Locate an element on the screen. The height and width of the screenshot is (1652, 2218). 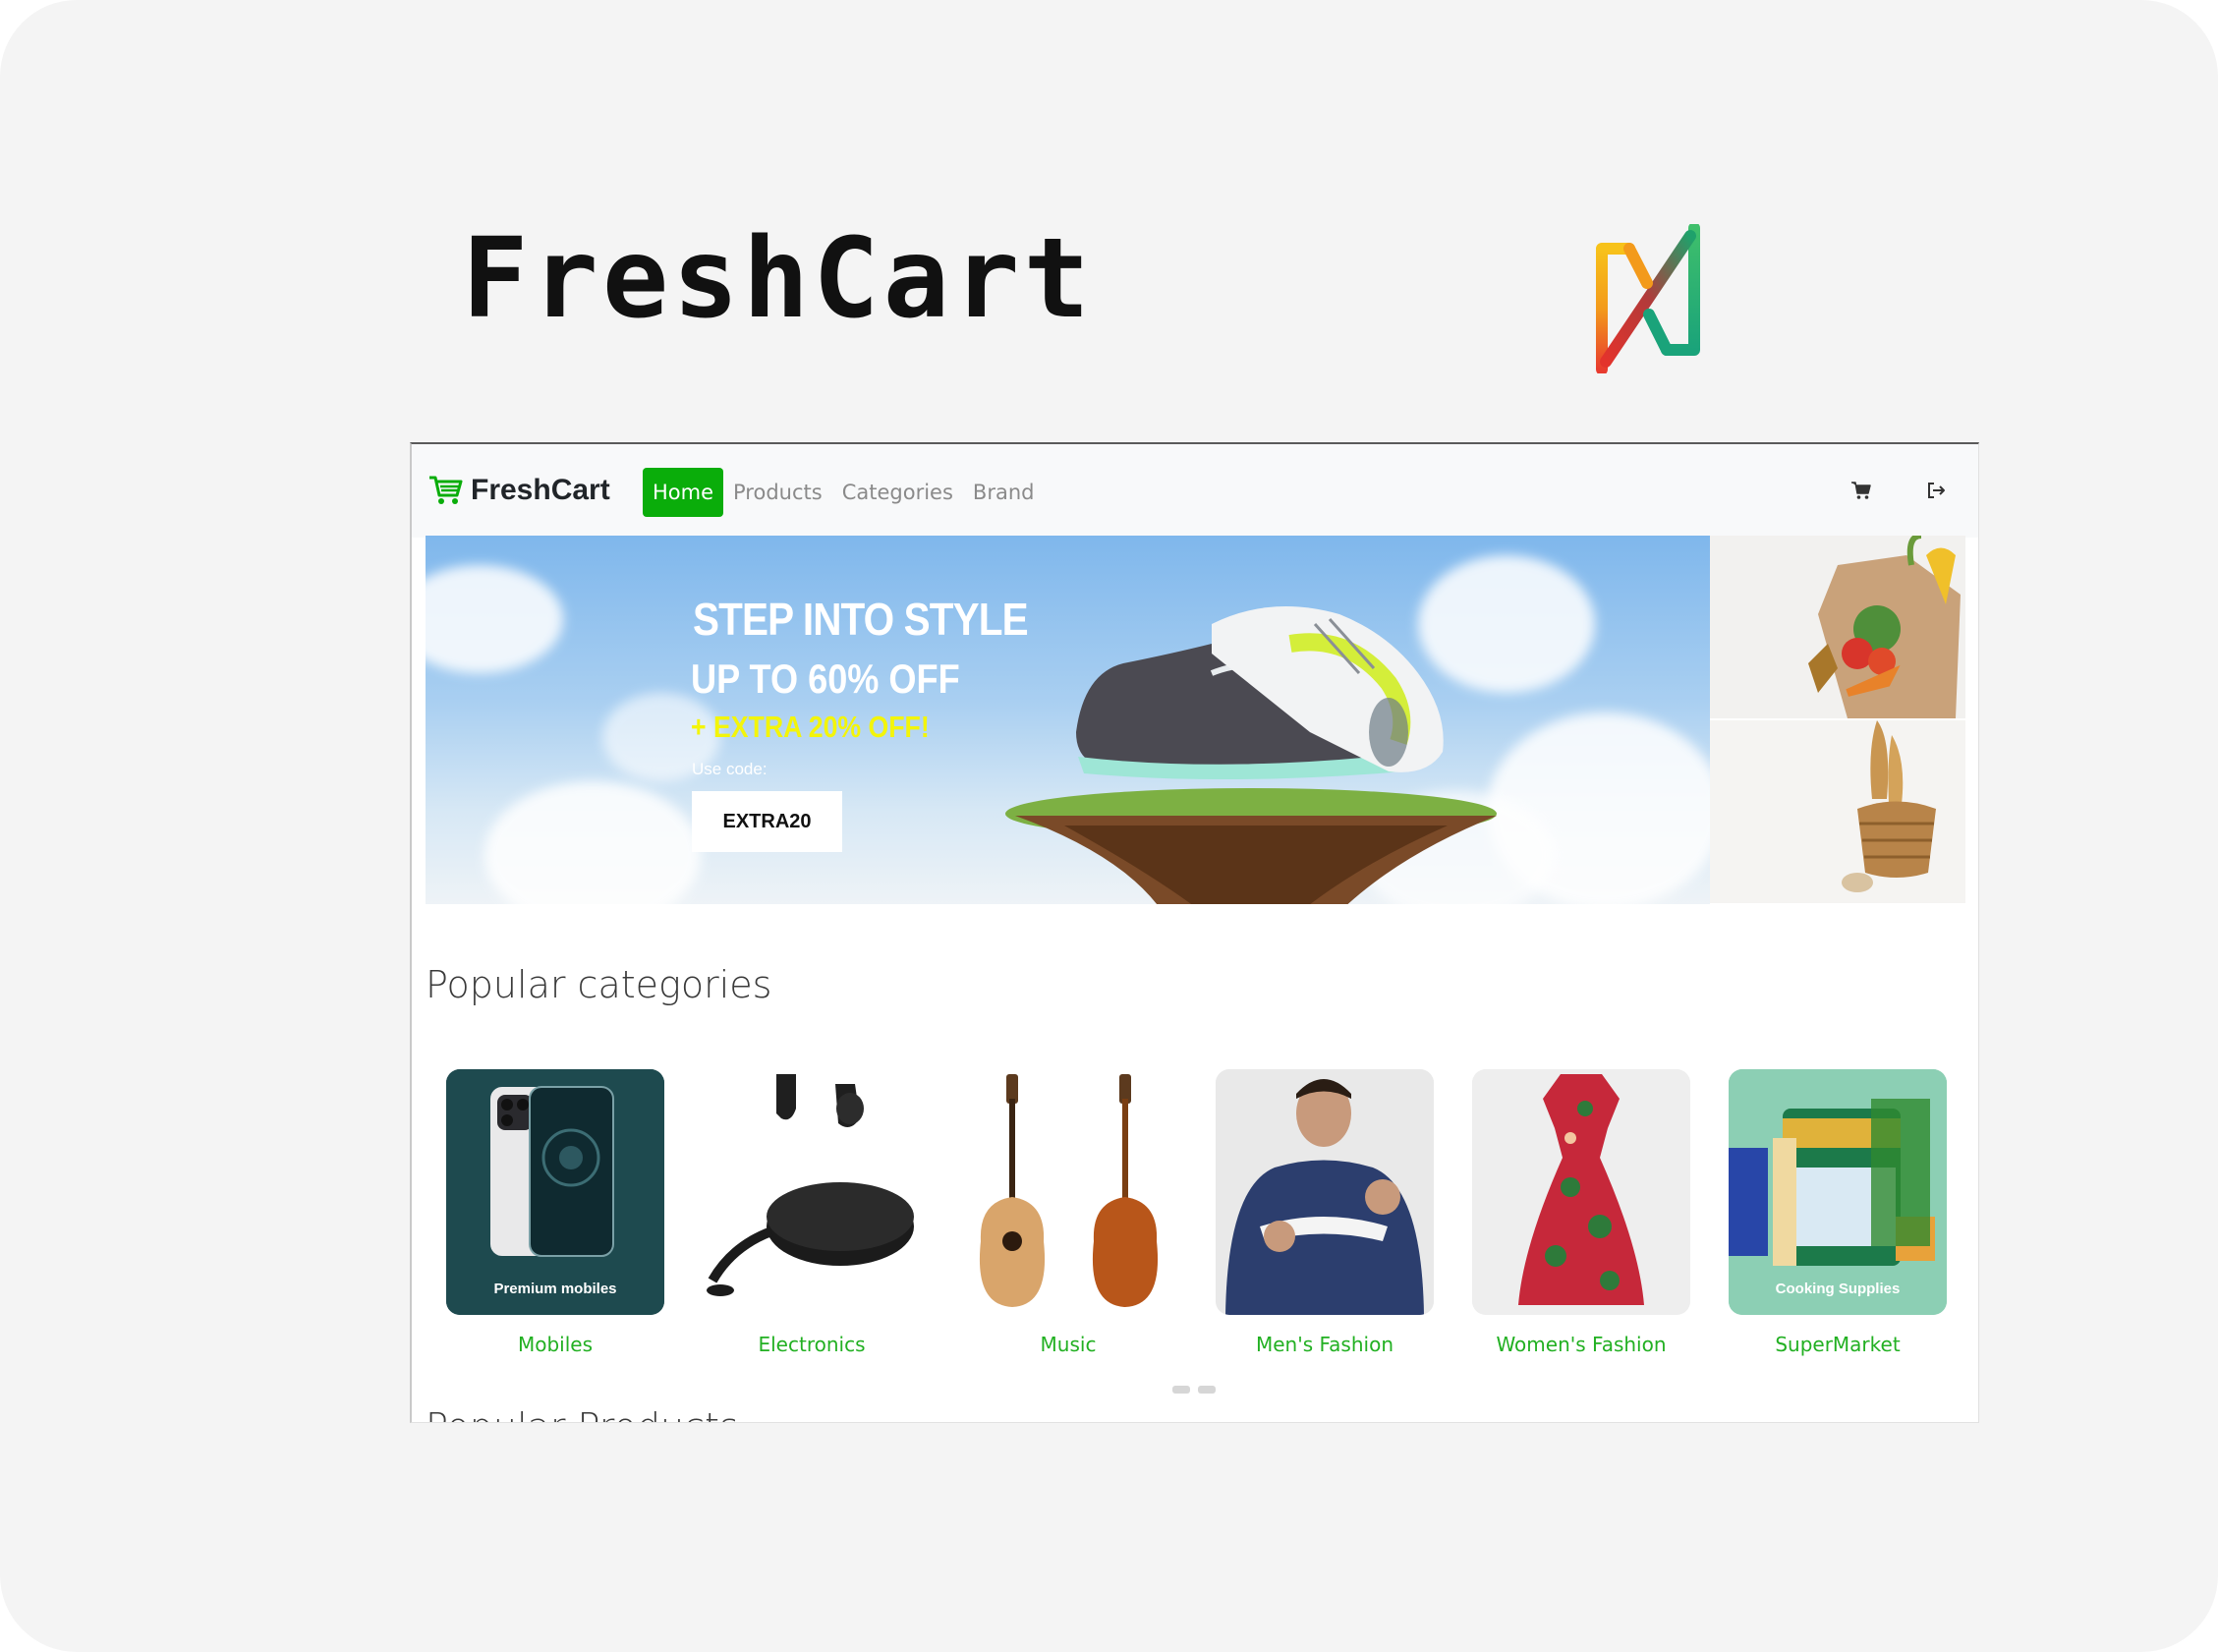
carousel-dots is located at coordinates (1194, 1390).